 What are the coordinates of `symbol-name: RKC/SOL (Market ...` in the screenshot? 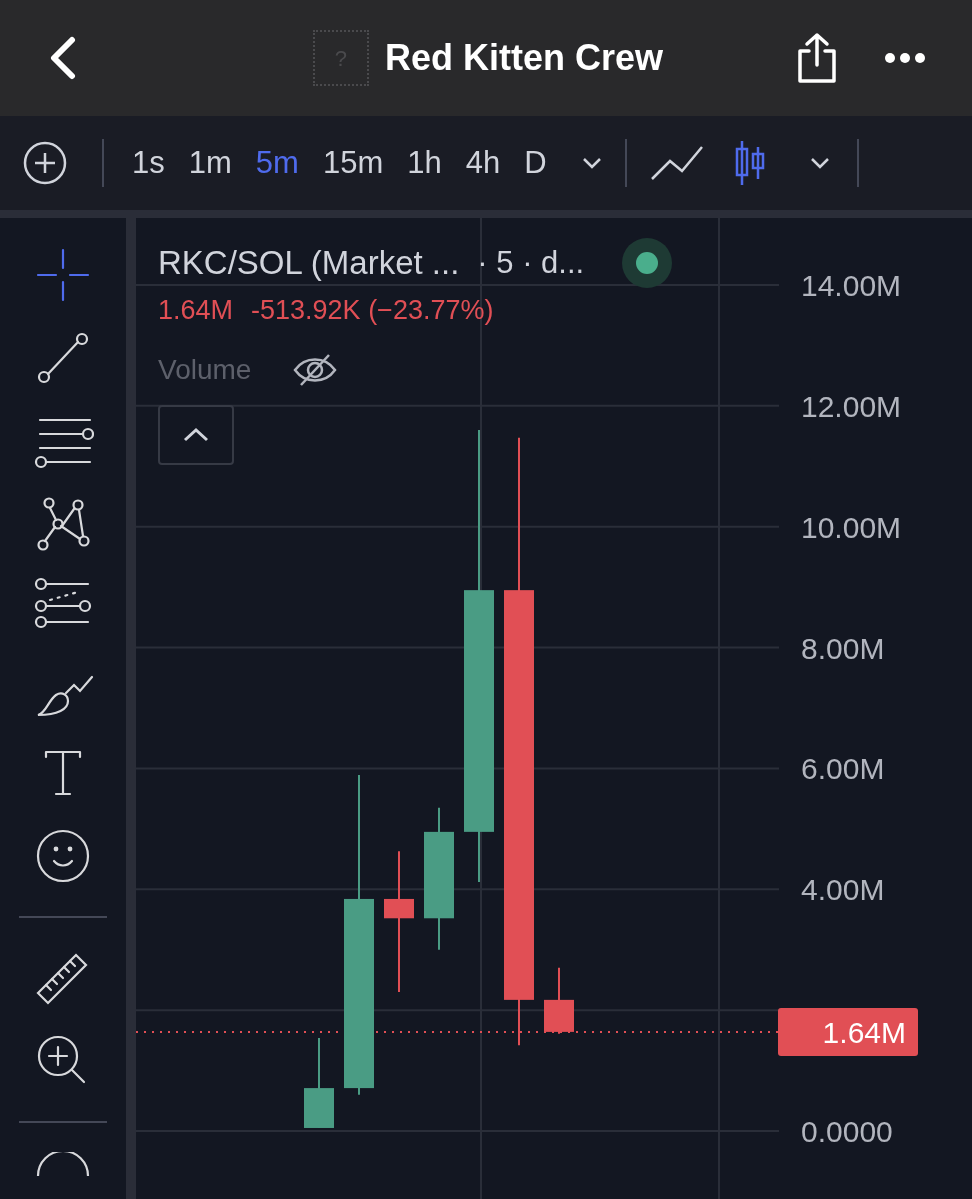 It's located at (309, 263).